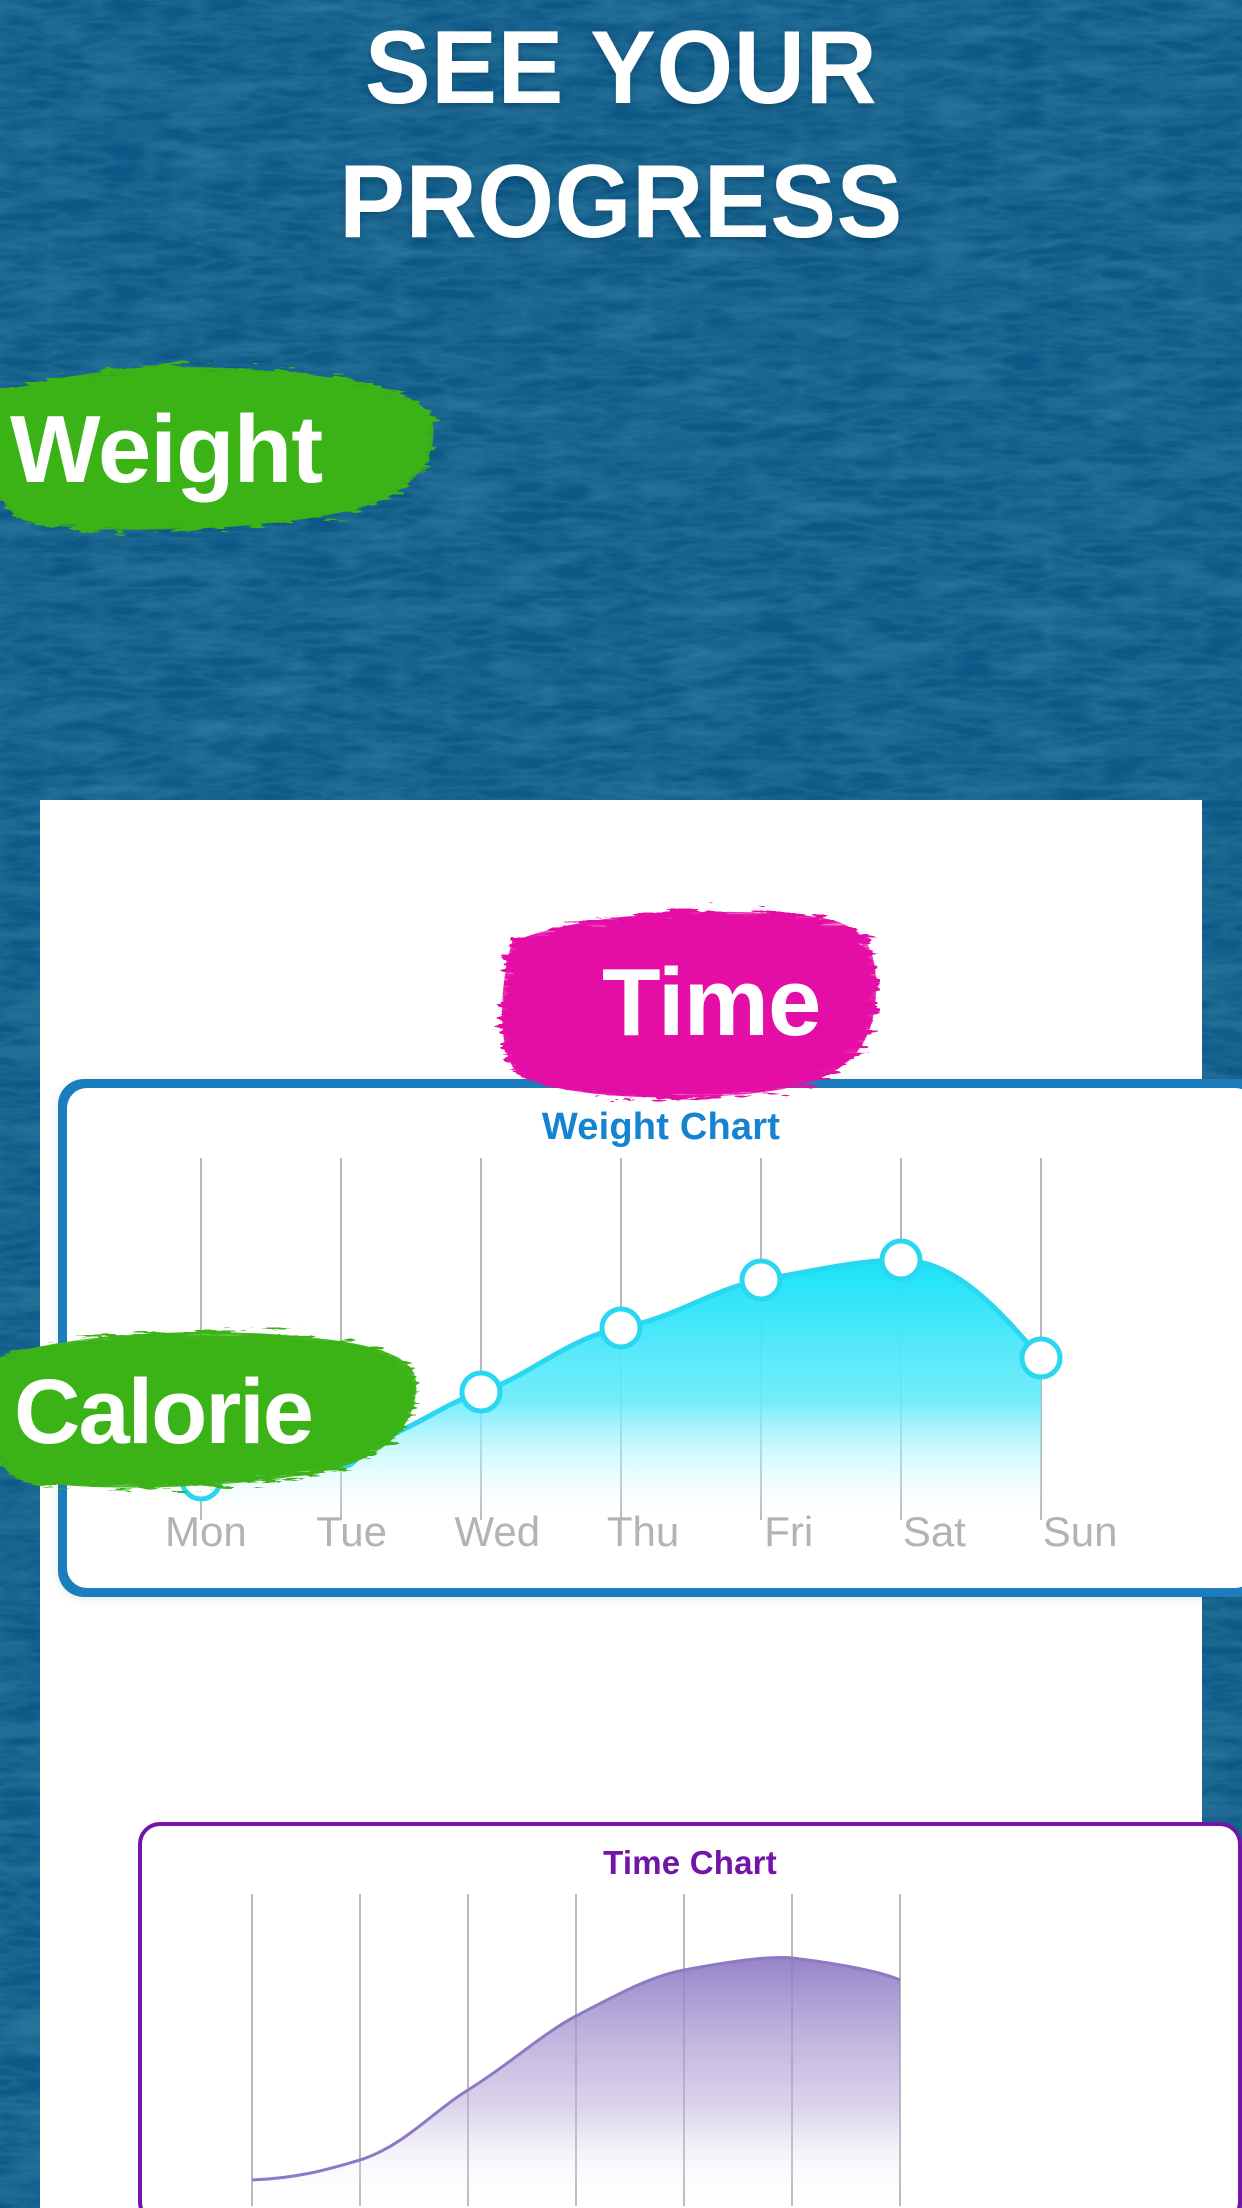 This screenshot has width=1242, height=2208. I want to click on time-chart-plot, so click(690, 2046).